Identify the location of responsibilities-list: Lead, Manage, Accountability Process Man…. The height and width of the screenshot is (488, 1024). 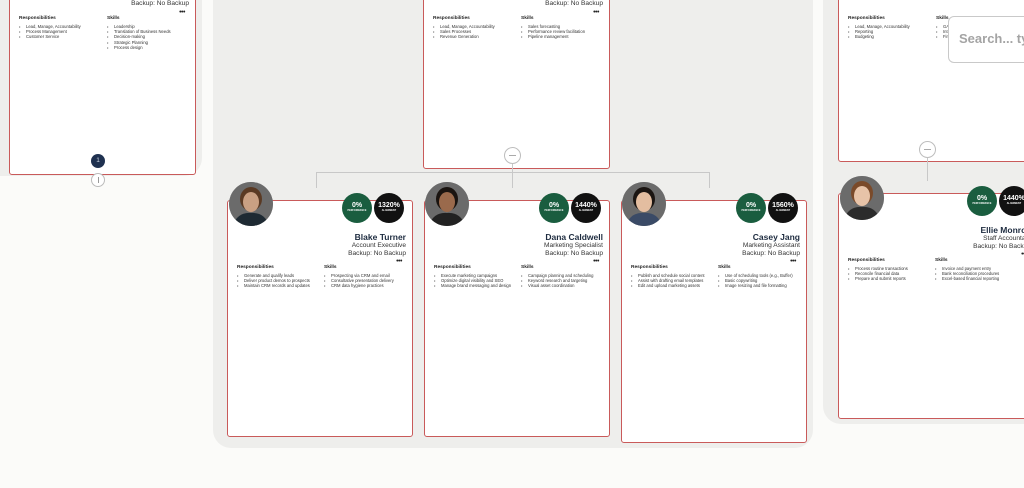
(61, 32).